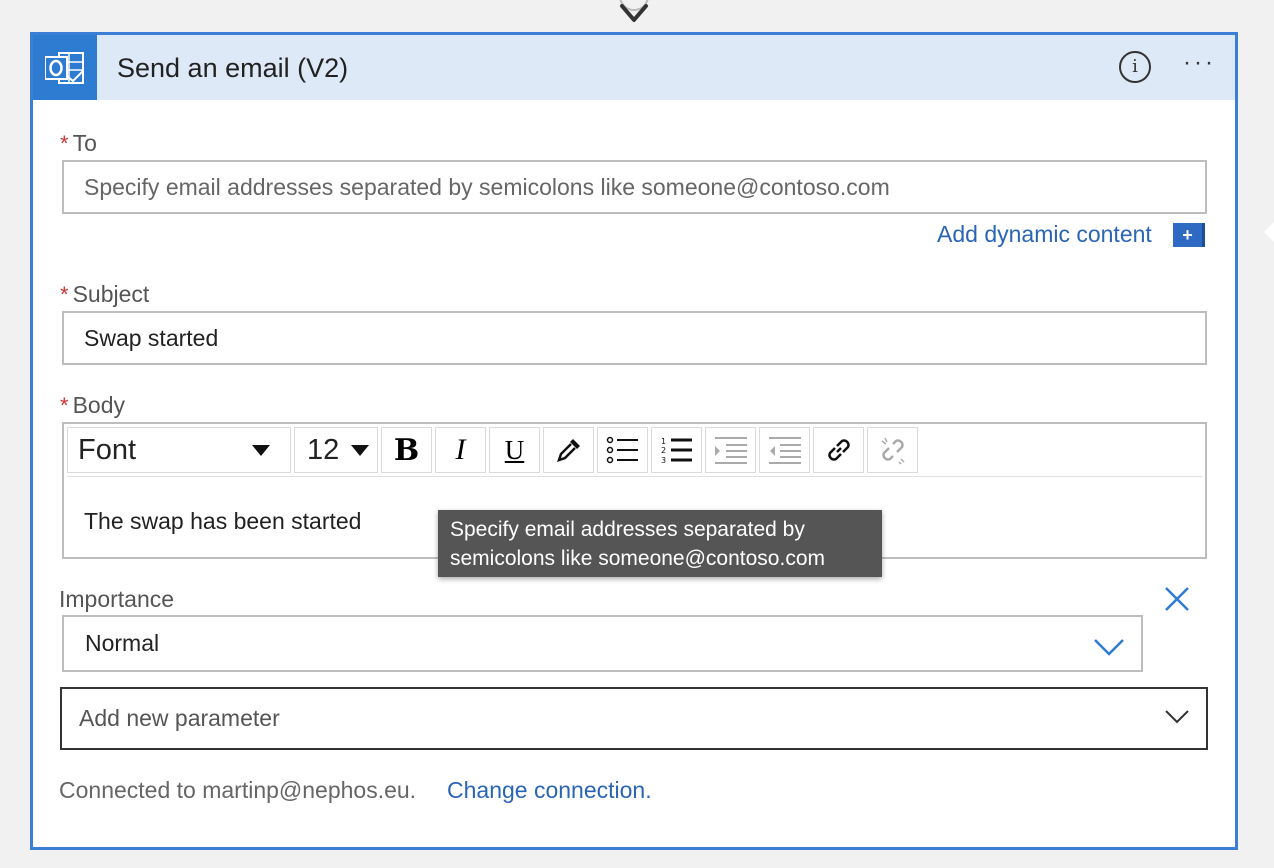 This screenshot has height=868, width=1274. I want to click on subject-label: * Subject, so click(104, 294).